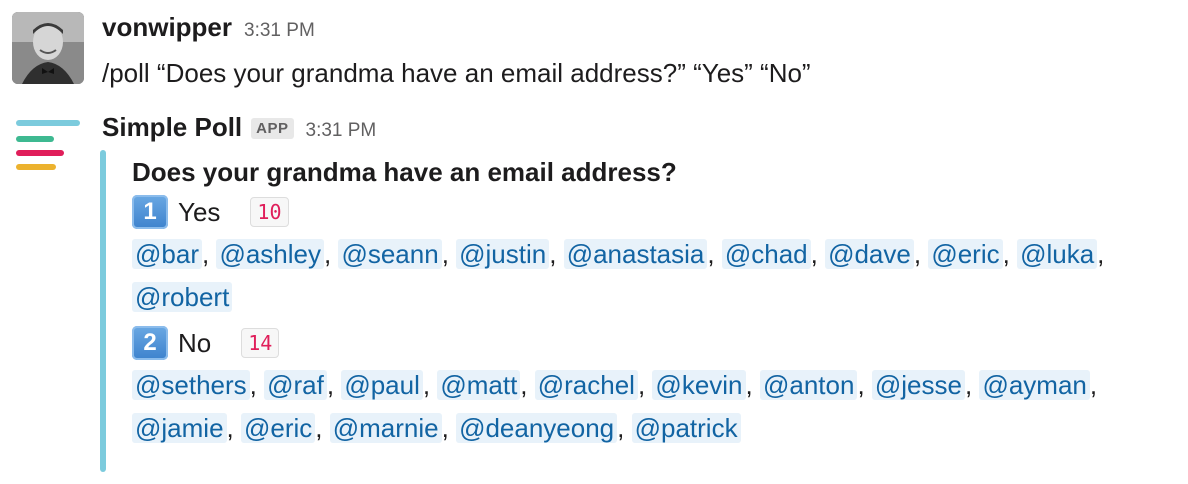 The height and width of the screenshot is (484, 1188). What do you see at coordinates (699, 385) in the screenshot?
I see `user-mention: @kevin` at bounding box center [699, 385].